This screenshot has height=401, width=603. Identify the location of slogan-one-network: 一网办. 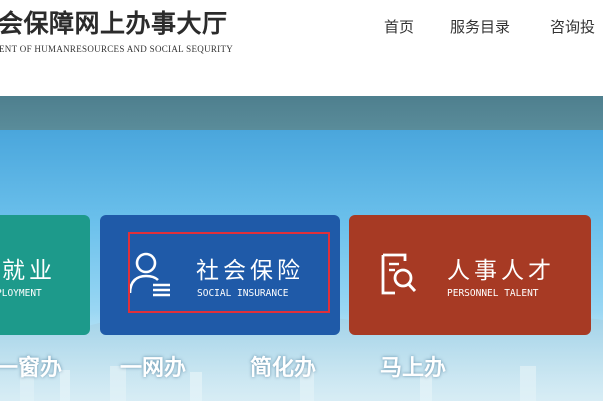
(153, 368).